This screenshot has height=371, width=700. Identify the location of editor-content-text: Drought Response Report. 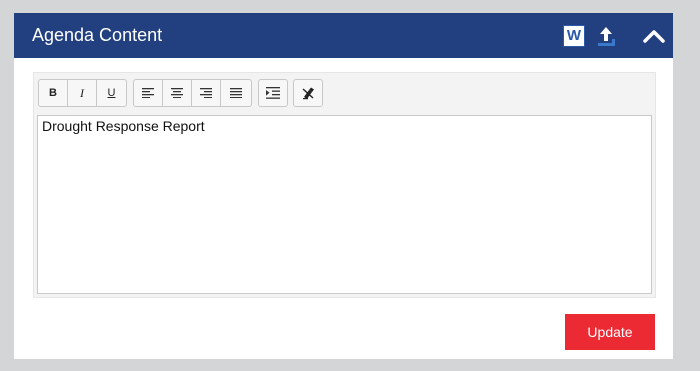
(123, 126).